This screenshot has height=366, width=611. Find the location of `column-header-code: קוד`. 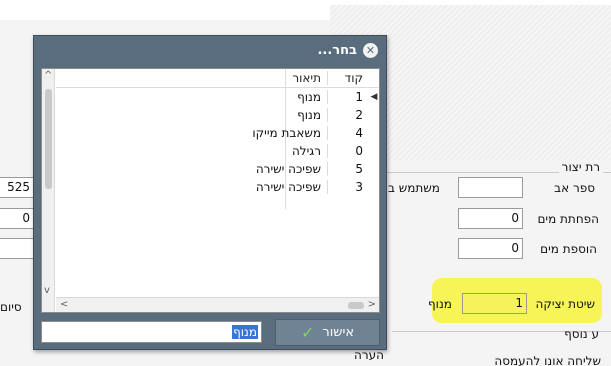

column-header-code: קוד is located at coordinates (348, 78).